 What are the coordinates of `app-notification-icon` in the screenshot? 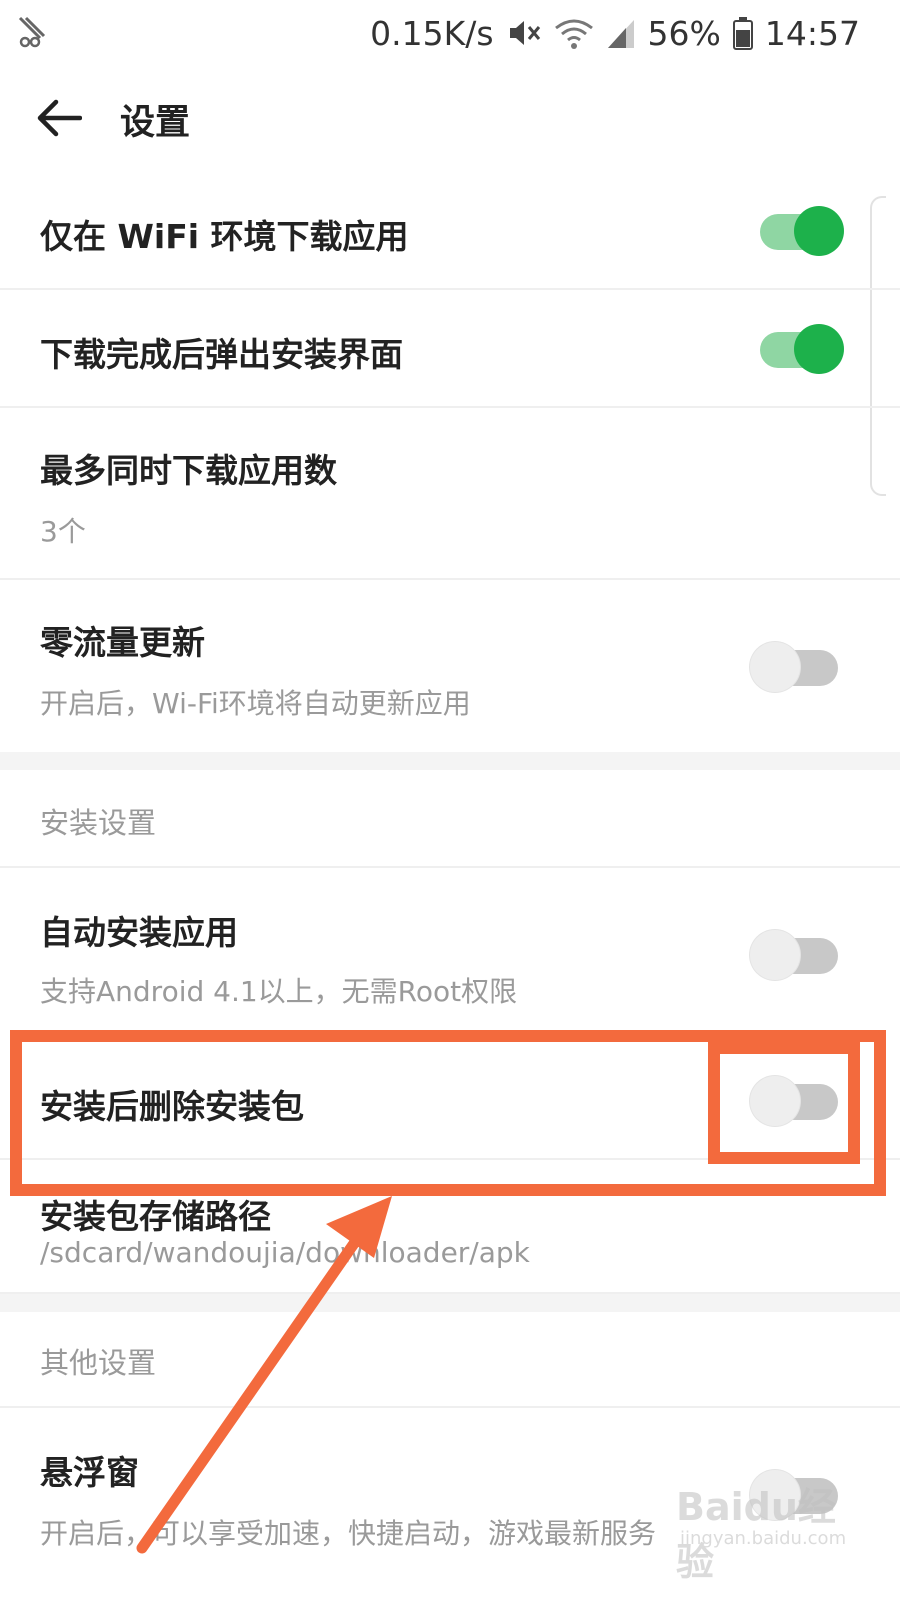 It's located at (32, 32).